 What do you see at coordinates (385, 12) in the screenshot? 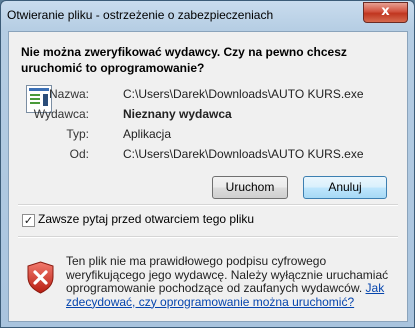
I see `close-button: x` at bounding box center [385, 12].